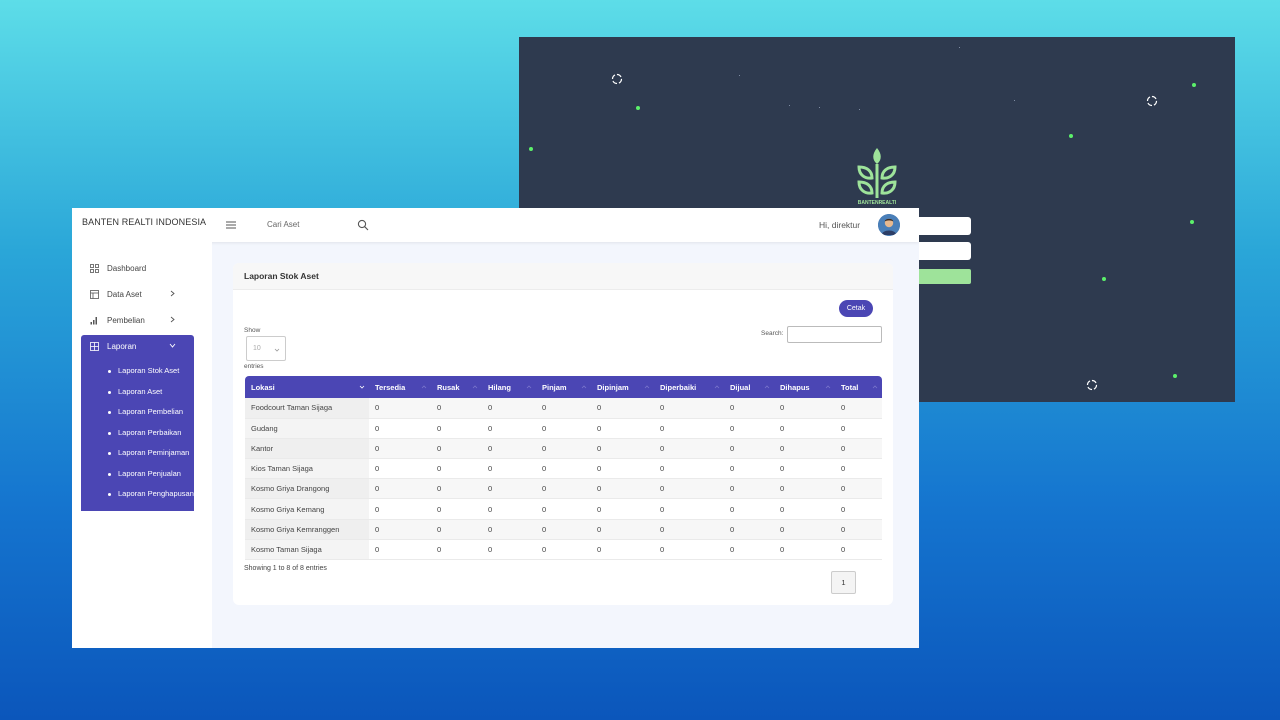  I want to click on column-header: Lokasi, so click(307, 387).